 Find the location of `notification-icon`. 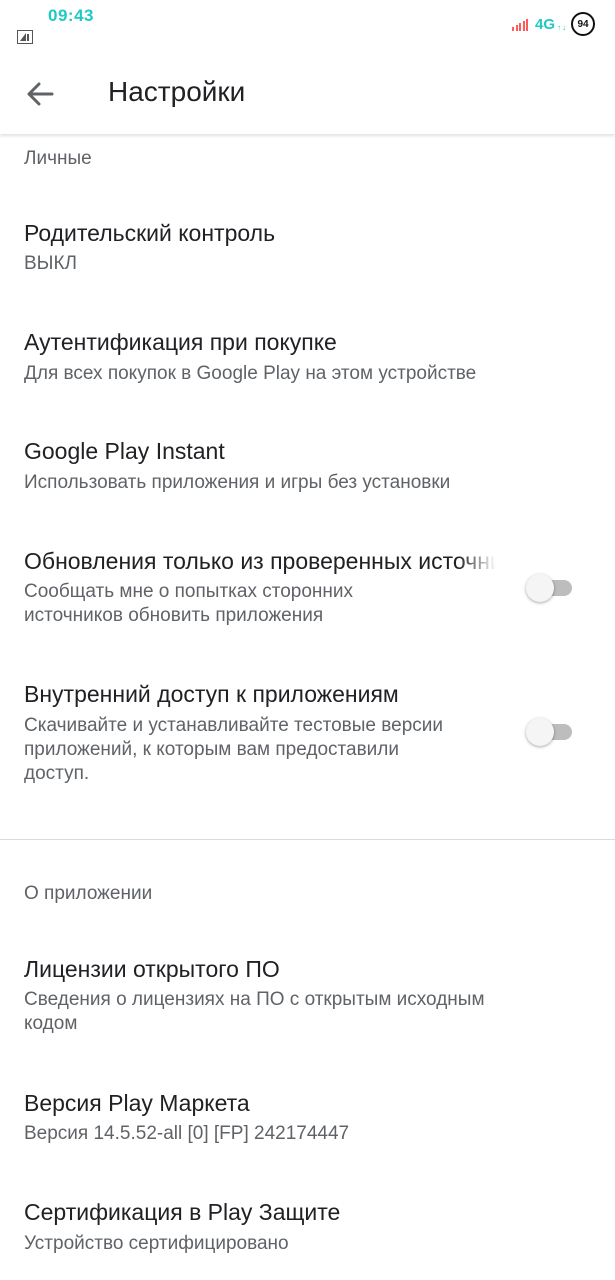

notification-icon is located at coordinates (25, 37).